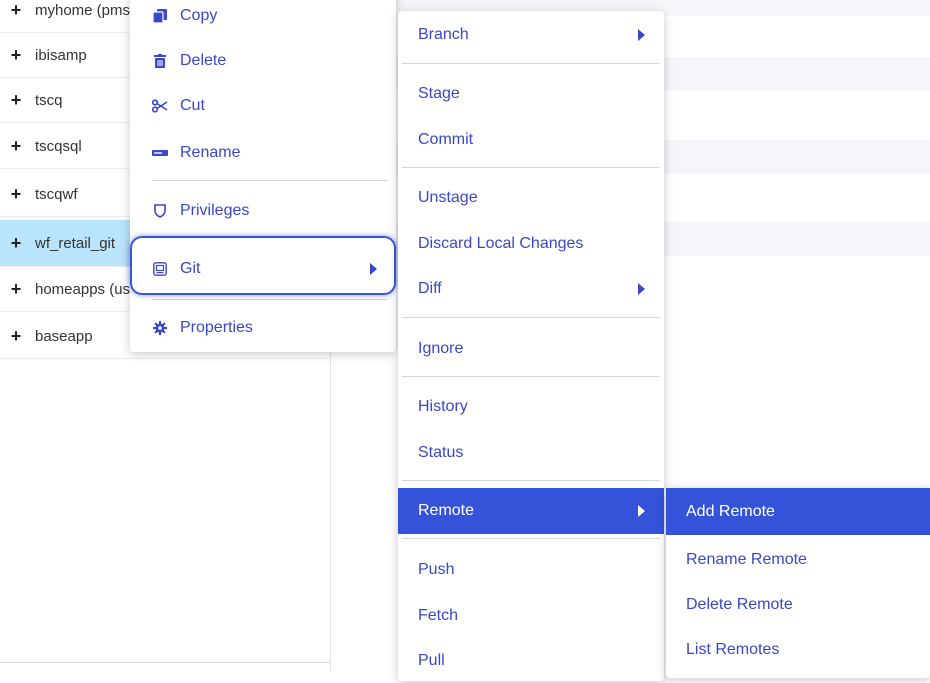 The width and height of the screenshot is (930, 683). Describe the element at coordinates (443, 406) in the screenshot. I see `menu-label: History` at that location.